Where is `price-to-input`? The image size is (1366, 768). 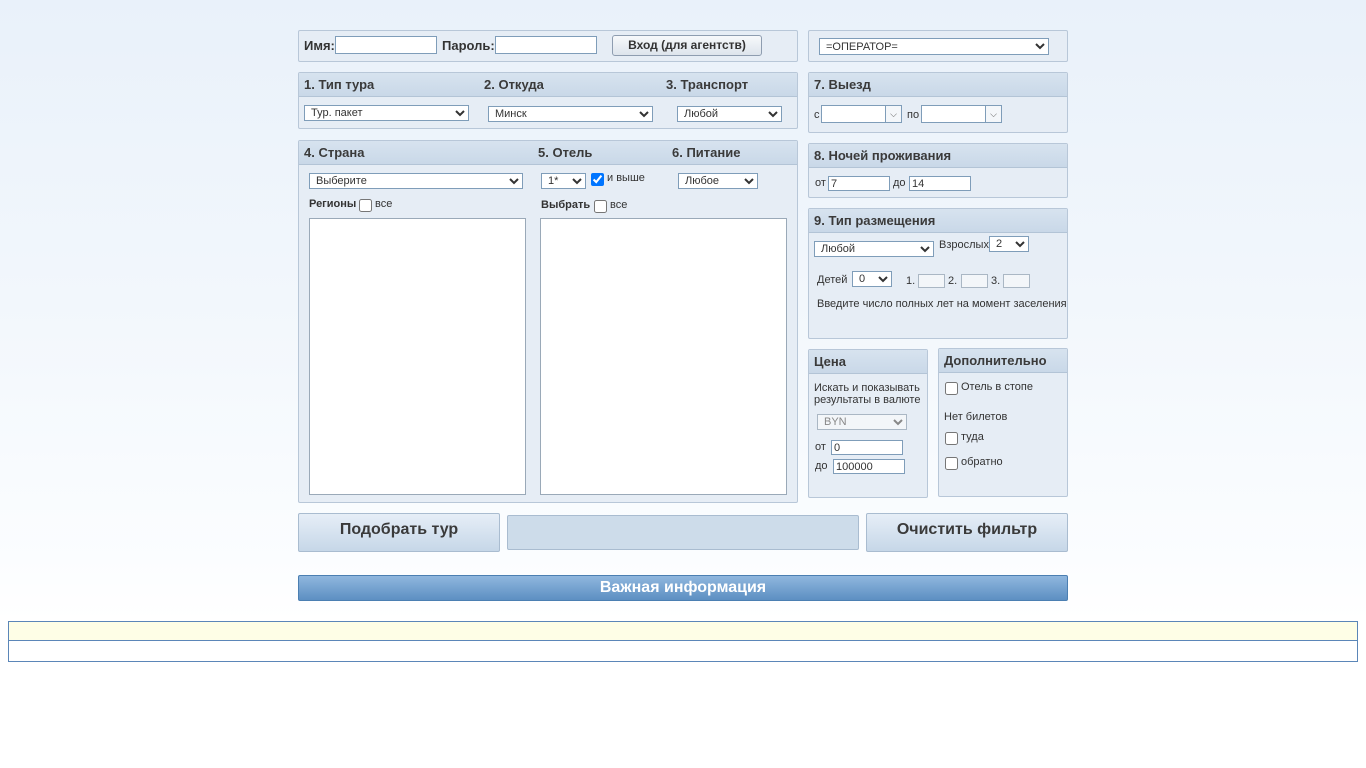
price-to-input is located at coordinates (869, 466).